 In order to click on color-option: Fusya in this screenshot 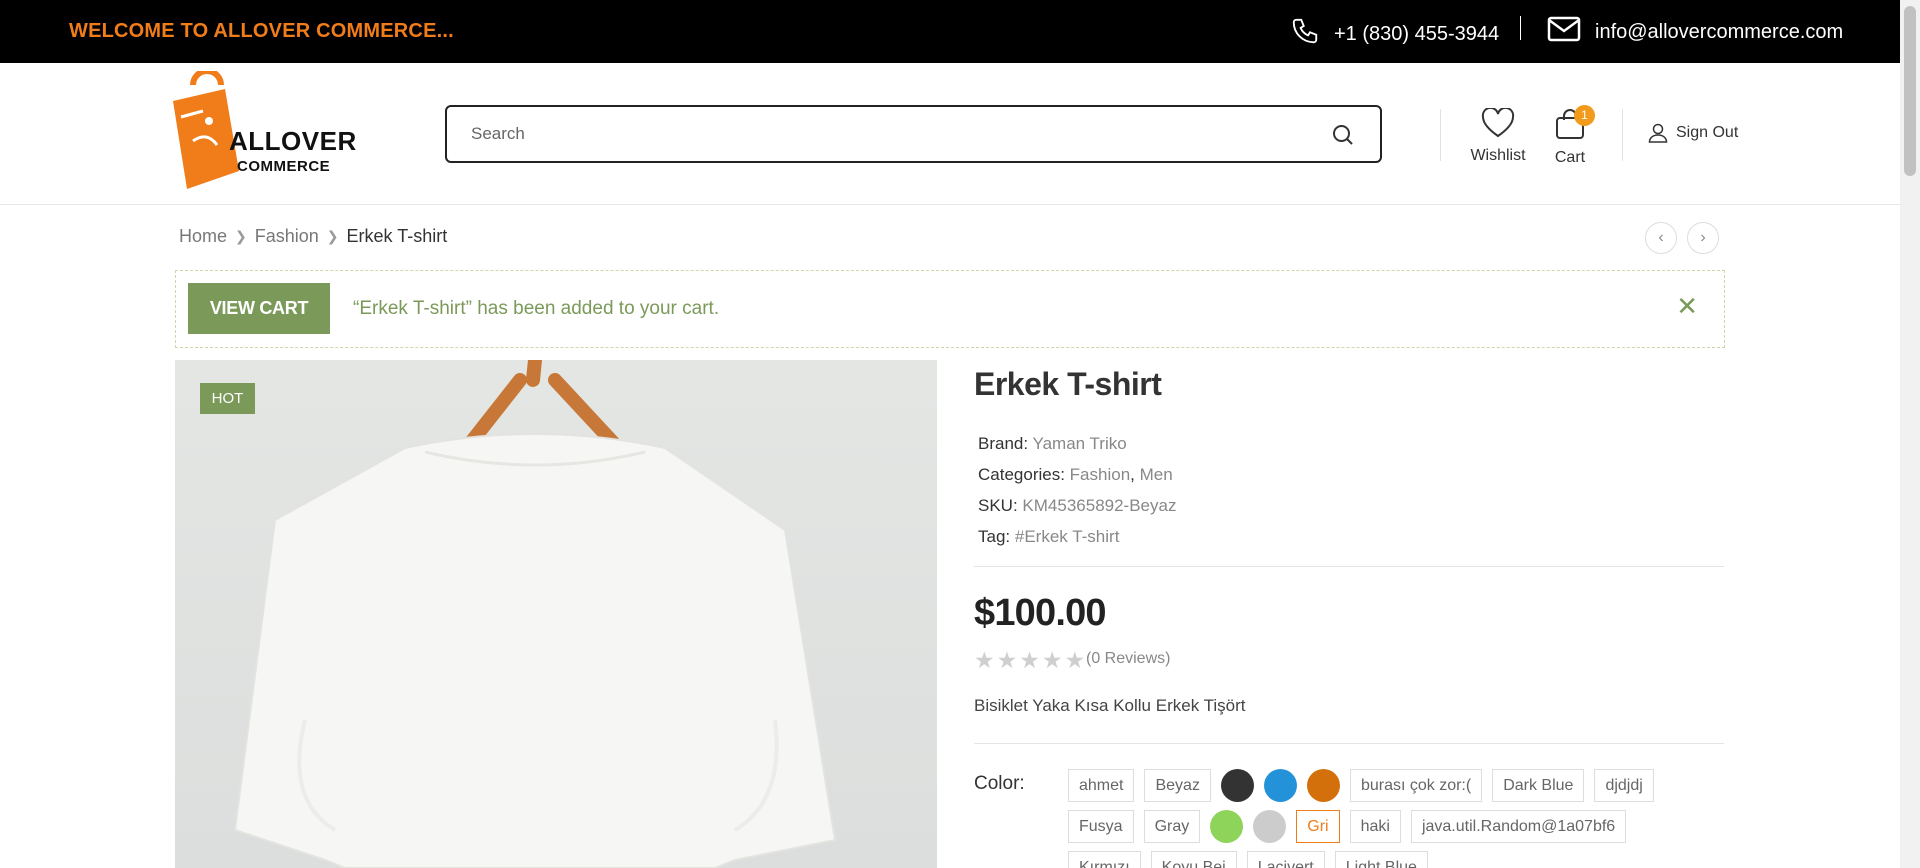, I will do `click(1101, 826)`.